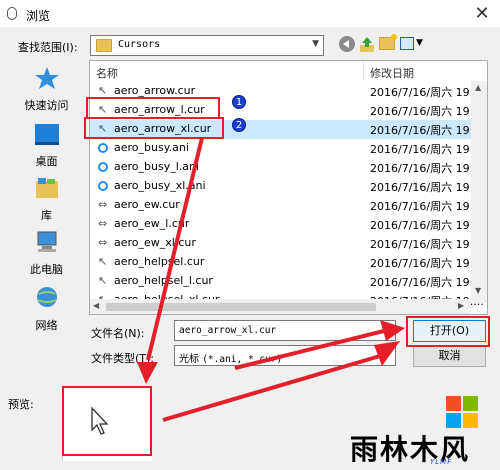 The width and height of the screenshot is (500, 470). Describe the element at coordinates (46, 253) in the screenshot. I see `place-this-pc: 此电脑` at that location.